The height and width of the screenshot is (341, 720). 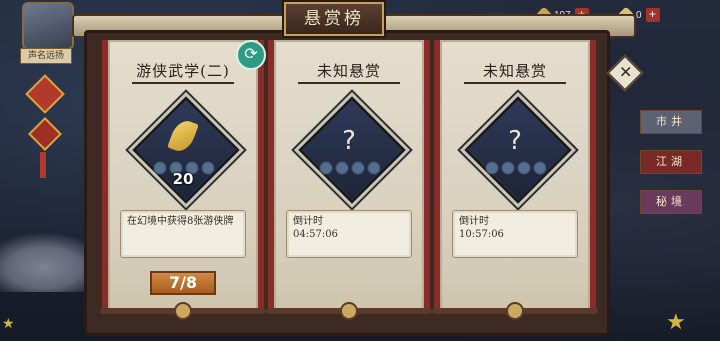 What do you see at coordinates (46, 56) in the screenshot?
I see `player-title-tag: 声名远扬` at bounding box center [46, 56].